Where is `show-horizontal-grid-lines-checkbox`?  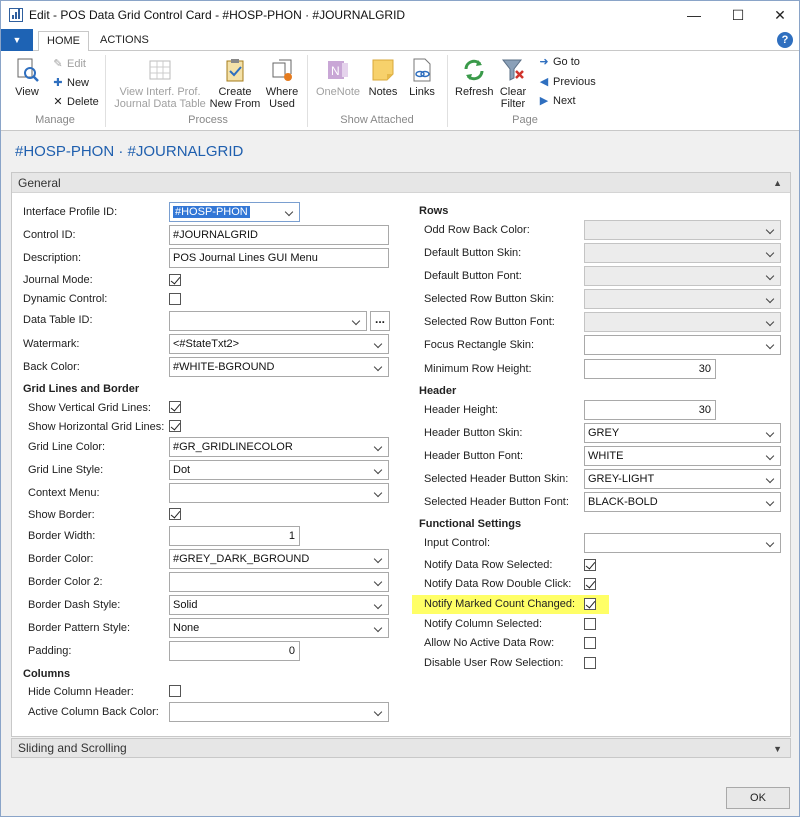 show-horizontal-grid-lines-checkbox is located at coordinates (175, 426).